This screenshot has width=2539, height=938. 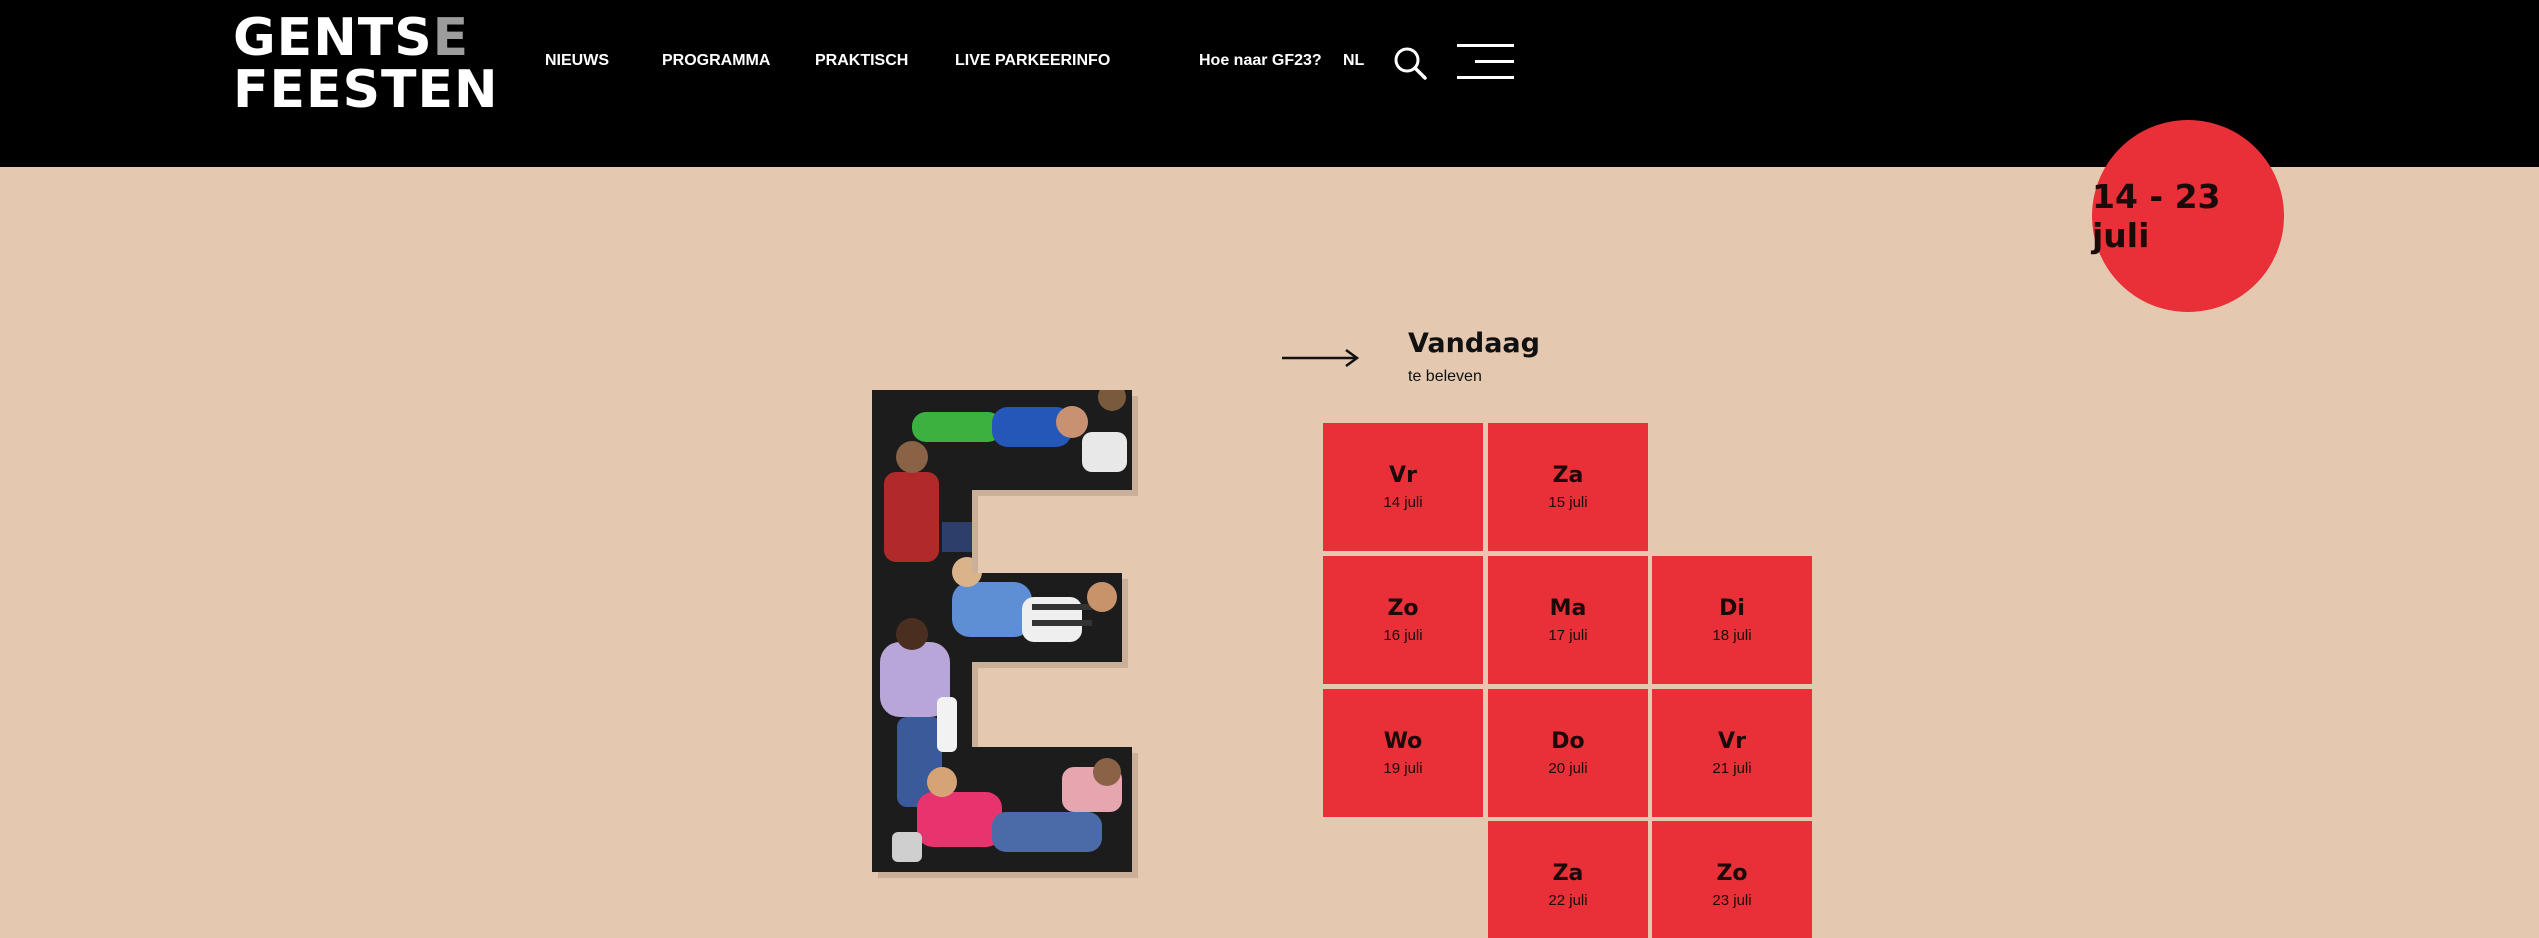 I want to click on day-date: 22 juli, so click(x=1568, y=900).